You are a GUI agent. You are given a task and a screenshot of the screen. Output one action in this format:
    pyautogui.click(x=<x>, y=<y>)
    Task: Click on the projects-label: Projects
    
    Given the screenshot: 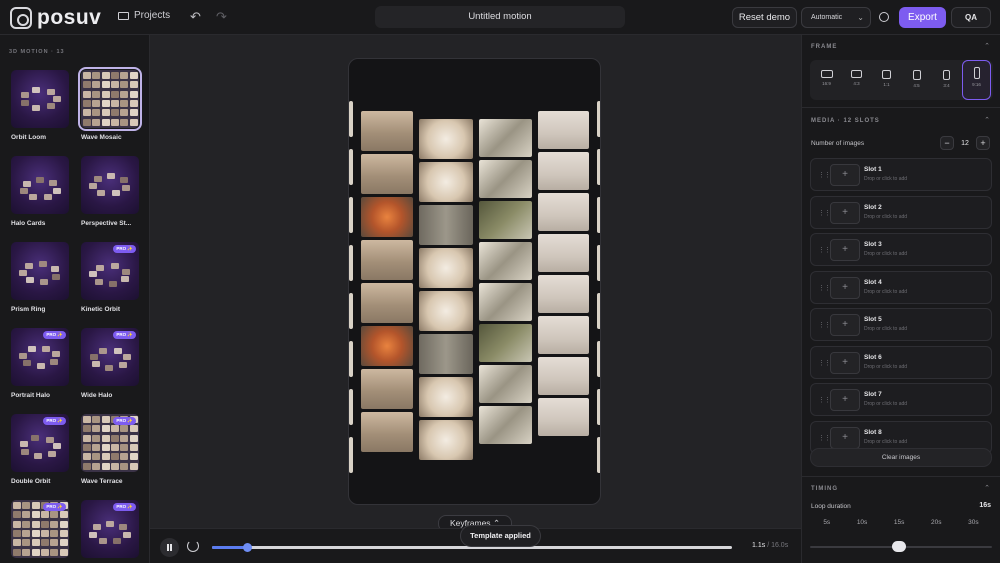 What is the action you would take?
    pyautogui.click(x=152, y=15)
    